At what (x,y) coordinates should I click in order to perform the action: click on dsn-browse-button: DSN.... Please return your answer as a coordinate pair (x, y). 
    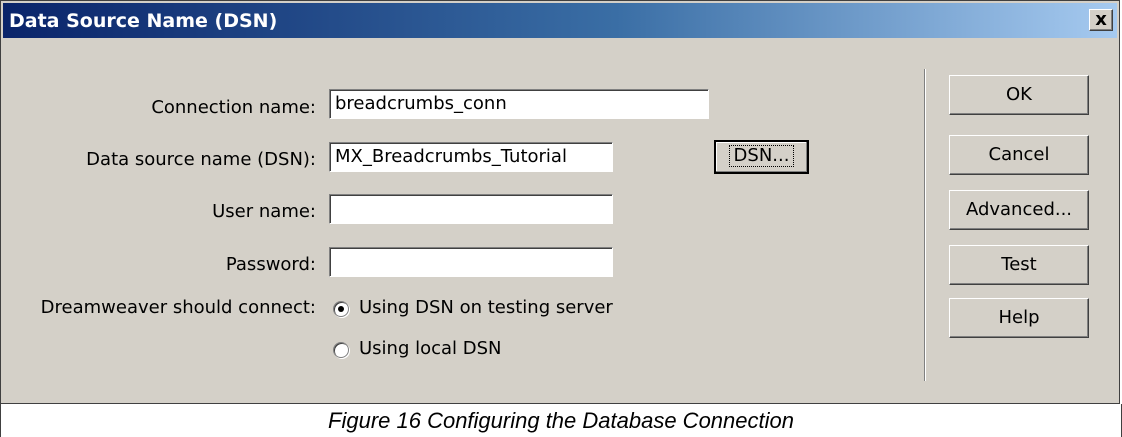
    Looking at the image, I should click on (761, 157).